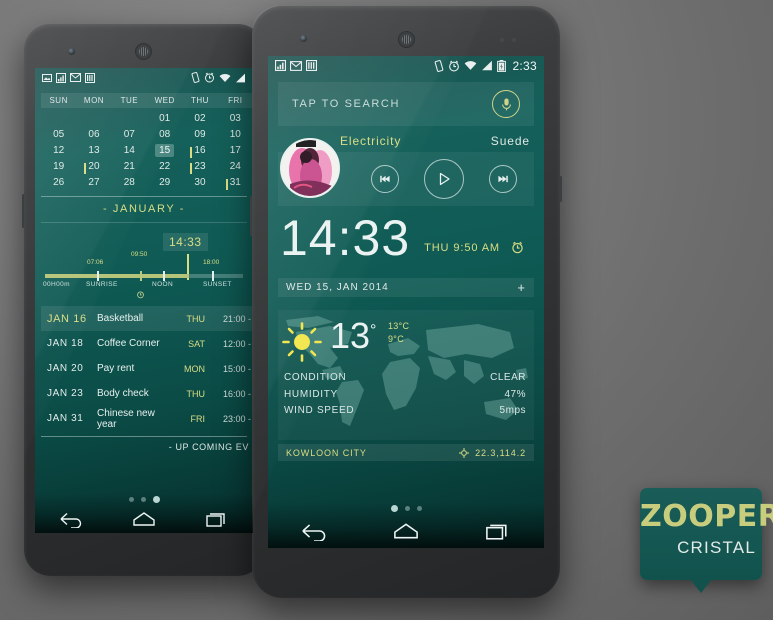 The width and height of the screenshot is (773, 620). I want to click on calendar-day-cell: 30, so click(199, 182).